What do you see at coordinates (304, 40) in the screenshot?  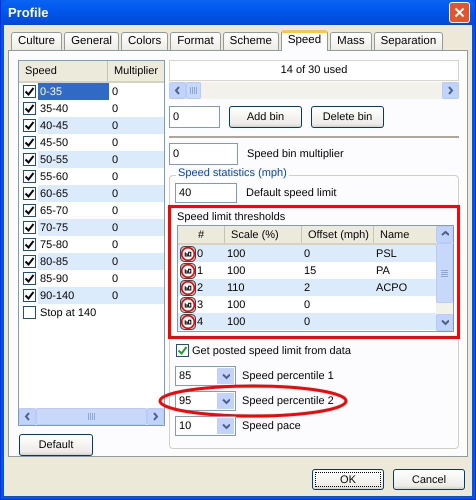 I see `tab: Speed` at bounding box center [304, 40].